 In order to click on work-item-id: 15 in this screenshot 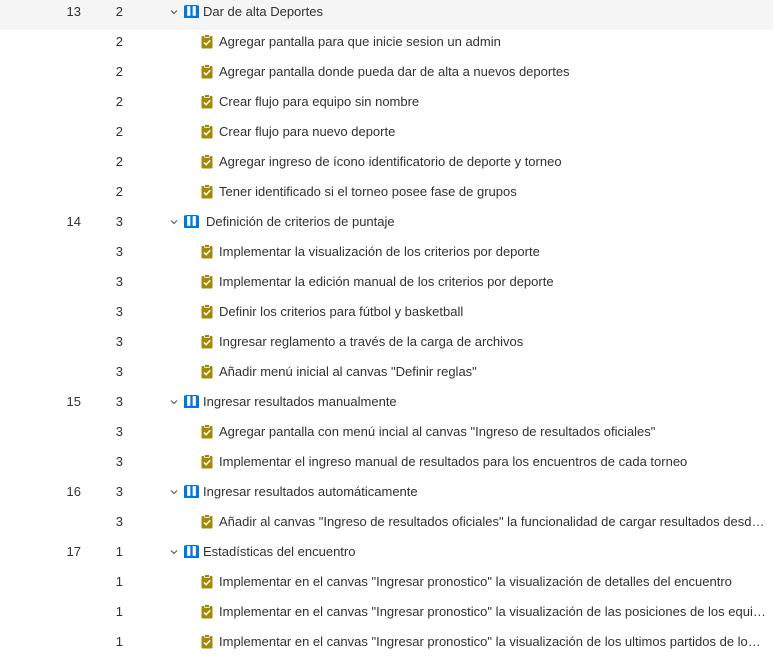, I will do `click(73, 401)`.